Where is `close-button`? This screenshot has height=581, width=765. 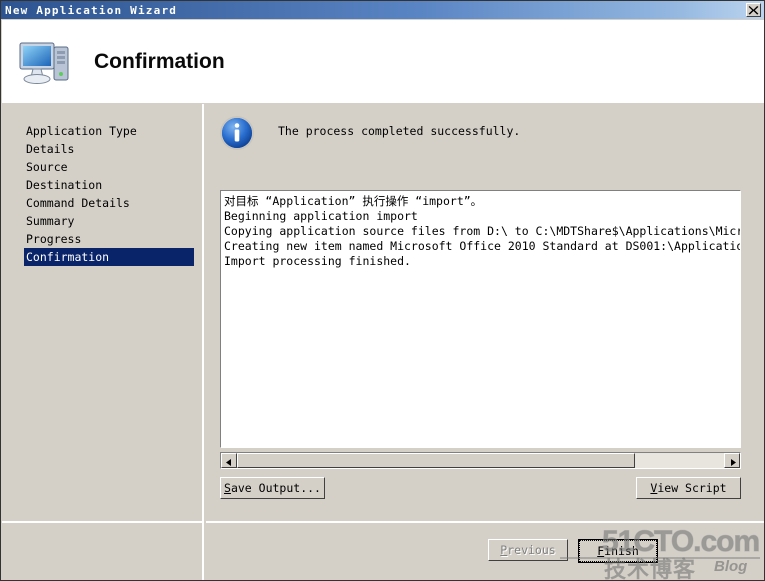
close-button is located at coordinates (753, 10).